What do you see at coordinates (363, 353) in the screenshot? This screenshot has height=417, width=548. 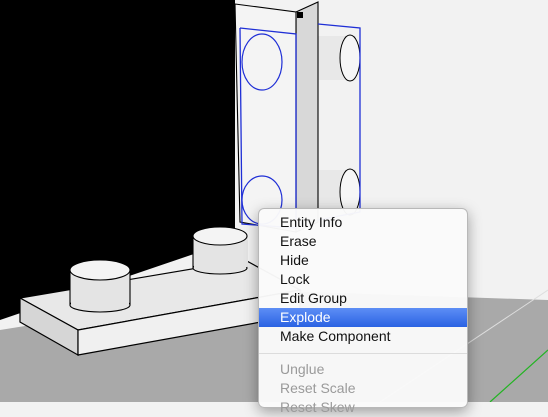 I see `menu-separator` at bounding box center [363, 353].